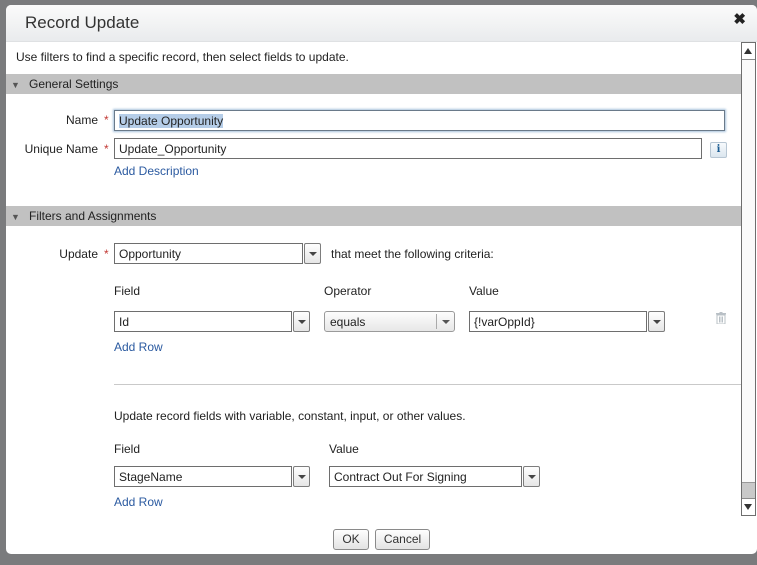  Describe the element at coordinates (373, 216) in the screenshot. I see `section-filters-assignments: ▼ Filters and Assignments` at that location.